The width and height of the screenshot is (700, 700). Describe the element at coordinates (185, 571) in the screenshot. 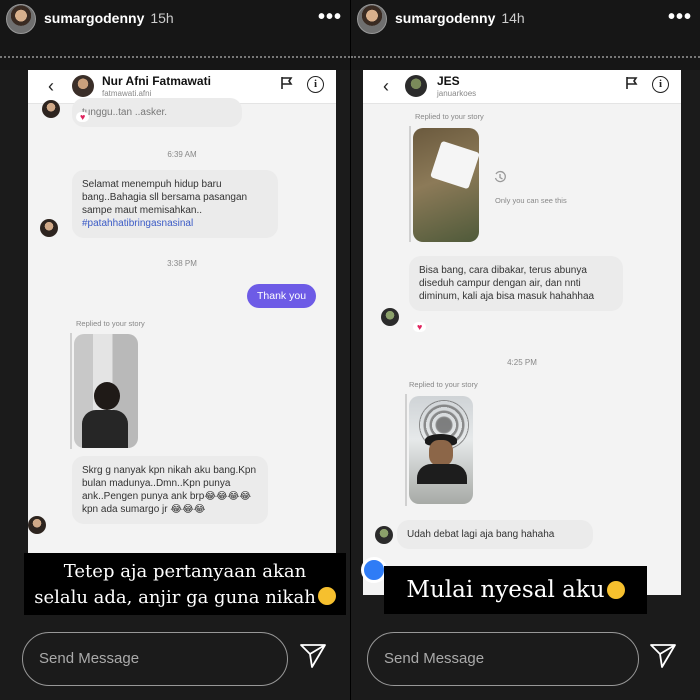

I see `caption-line: Tetep aja pertanyaan akan` at that location.